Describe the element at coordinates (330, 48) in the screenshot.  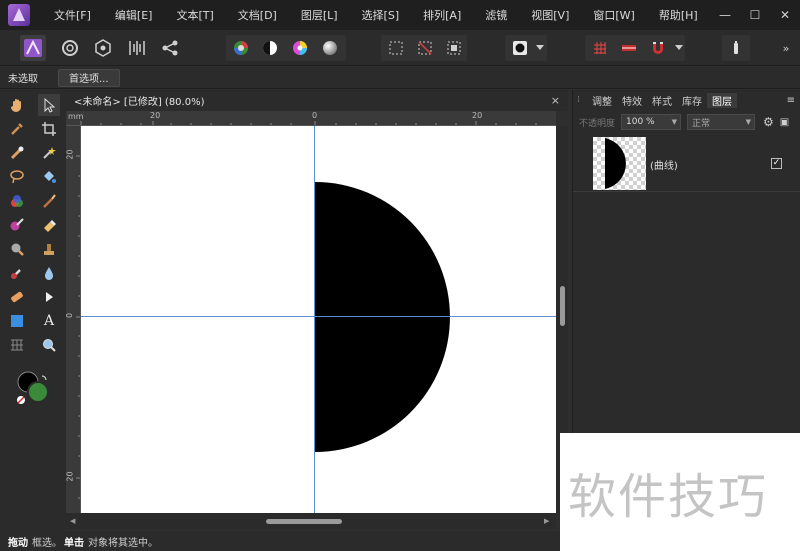
I see `gradient-sphere-icon` at that location.